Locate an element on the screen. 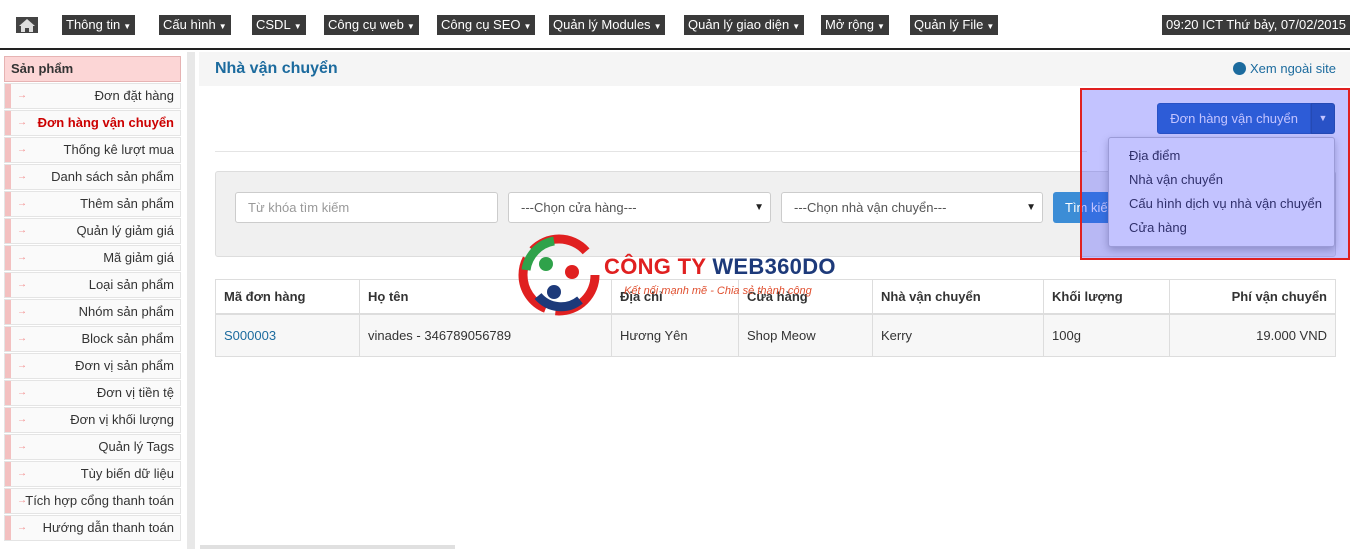 The width and height of the screenshot is (1350, 549). sidebar-item: → Tích hợp cổng thanh toán is located at coordinates (92, 501).